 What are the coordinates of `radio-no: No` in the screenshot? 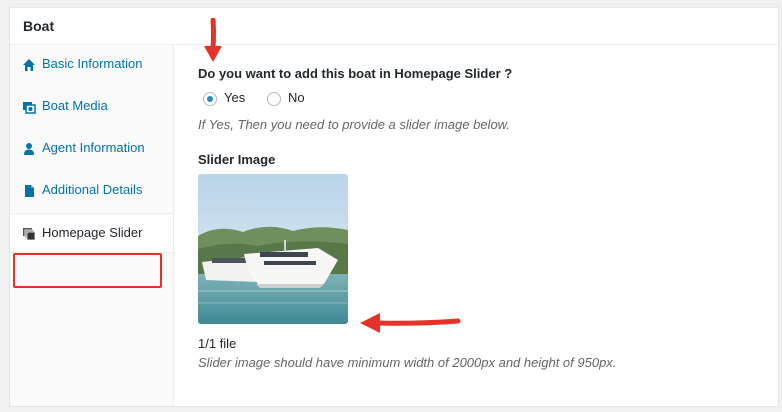 It's located at (289, 99).